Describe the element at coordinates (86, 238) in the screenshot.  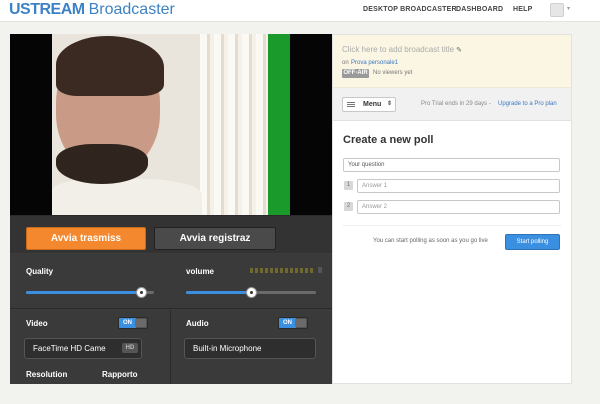
I see `start-broadcast-button: Avvia trasmiss` at that location.